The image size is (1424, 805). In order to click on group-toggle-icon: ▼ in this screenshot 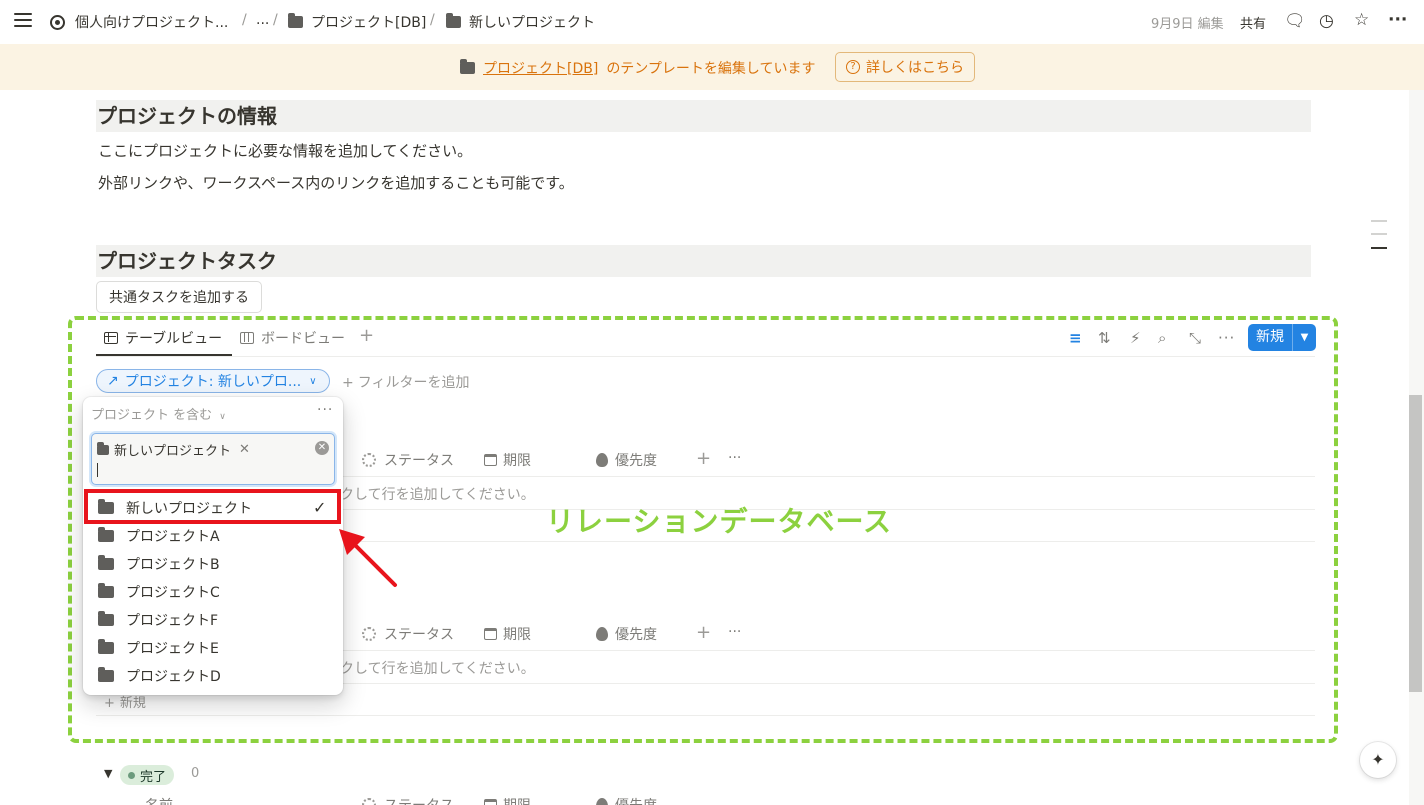, I will do `click(108, 773)`.